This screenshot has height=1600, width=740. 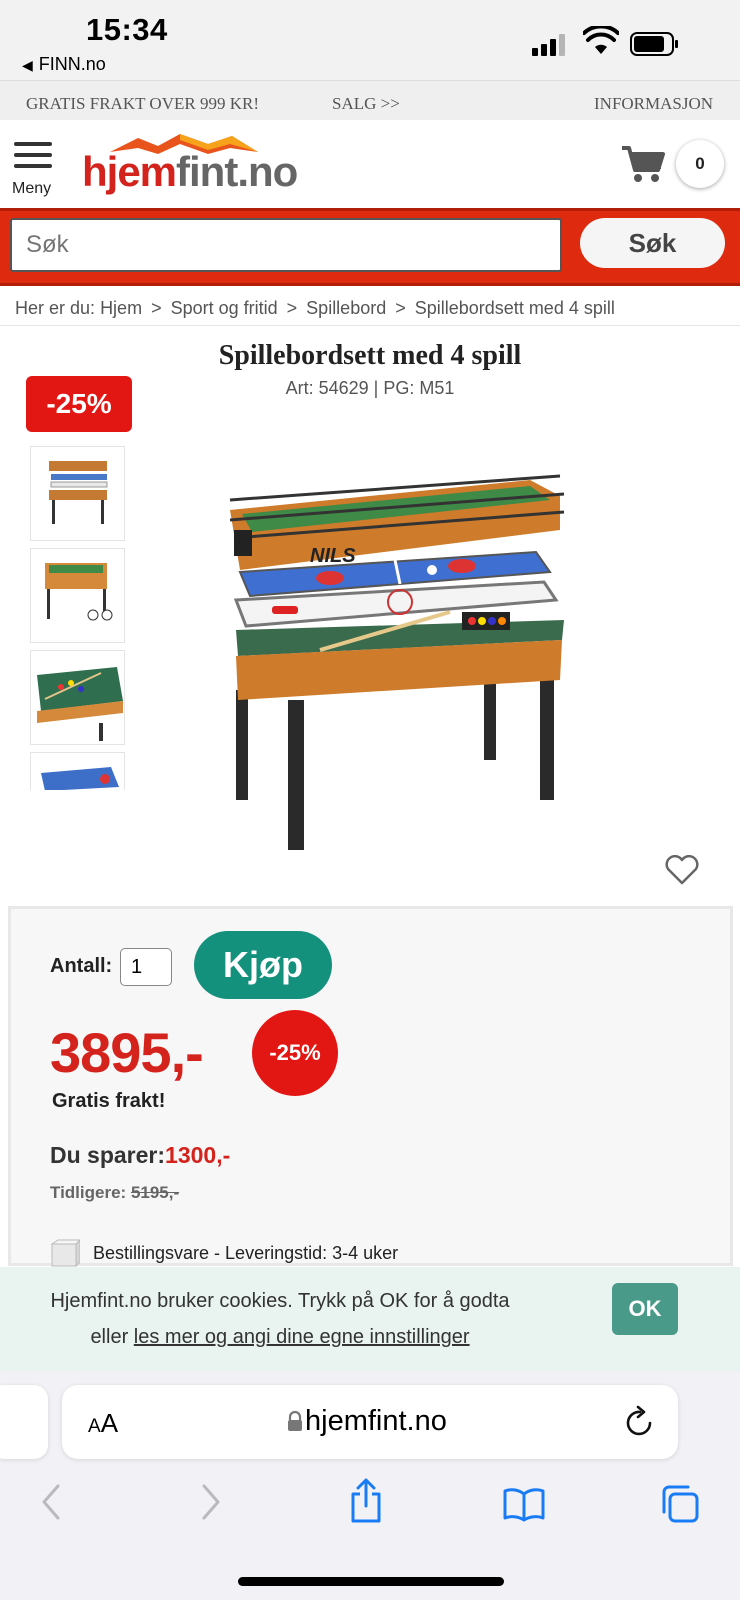 I want to click on product-title: Spillebordsett med 4 spill, so click(x=370, y=355).